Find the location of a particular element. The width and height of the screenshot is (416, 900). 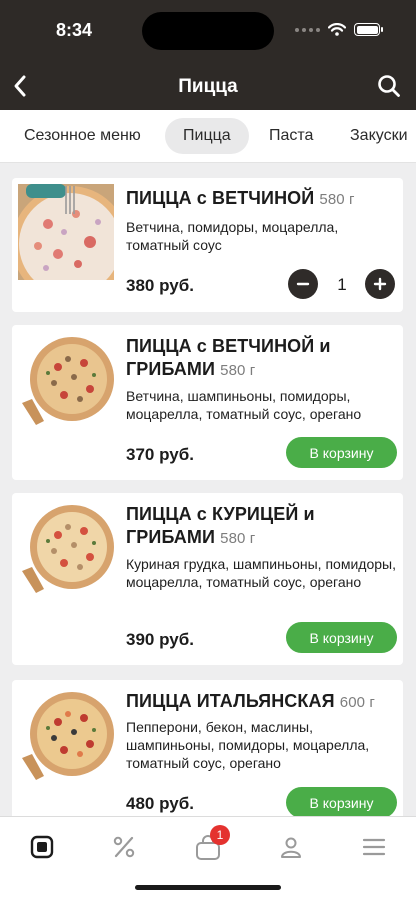

product-title: ПИЦЦА с ВЕТЧИНОЙ и ГРИБАМИ 580 г is located at coordinates (261, 358).